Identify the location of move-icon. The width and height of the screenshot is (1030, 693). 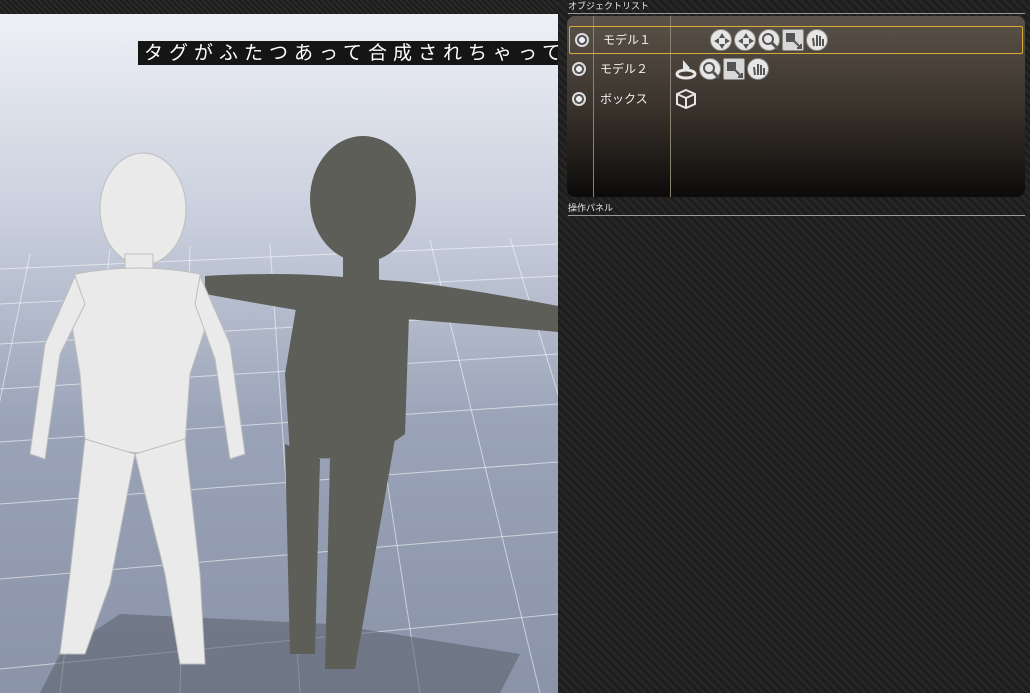
(721, 40).